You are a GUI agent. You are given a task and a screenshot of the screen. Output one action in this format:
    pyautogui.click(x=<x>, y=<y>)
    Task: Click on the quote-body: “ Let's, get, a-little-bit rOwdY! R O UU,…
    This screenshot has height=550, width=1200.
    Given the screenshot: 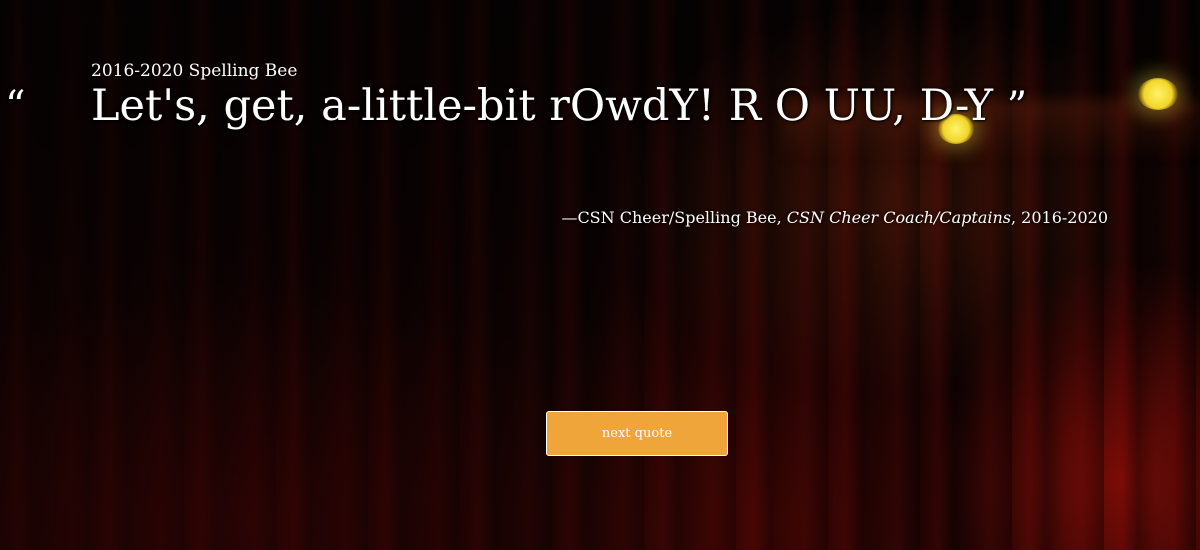 What is the action you would take?
    pyautogui.click(x=566, y=106)
    